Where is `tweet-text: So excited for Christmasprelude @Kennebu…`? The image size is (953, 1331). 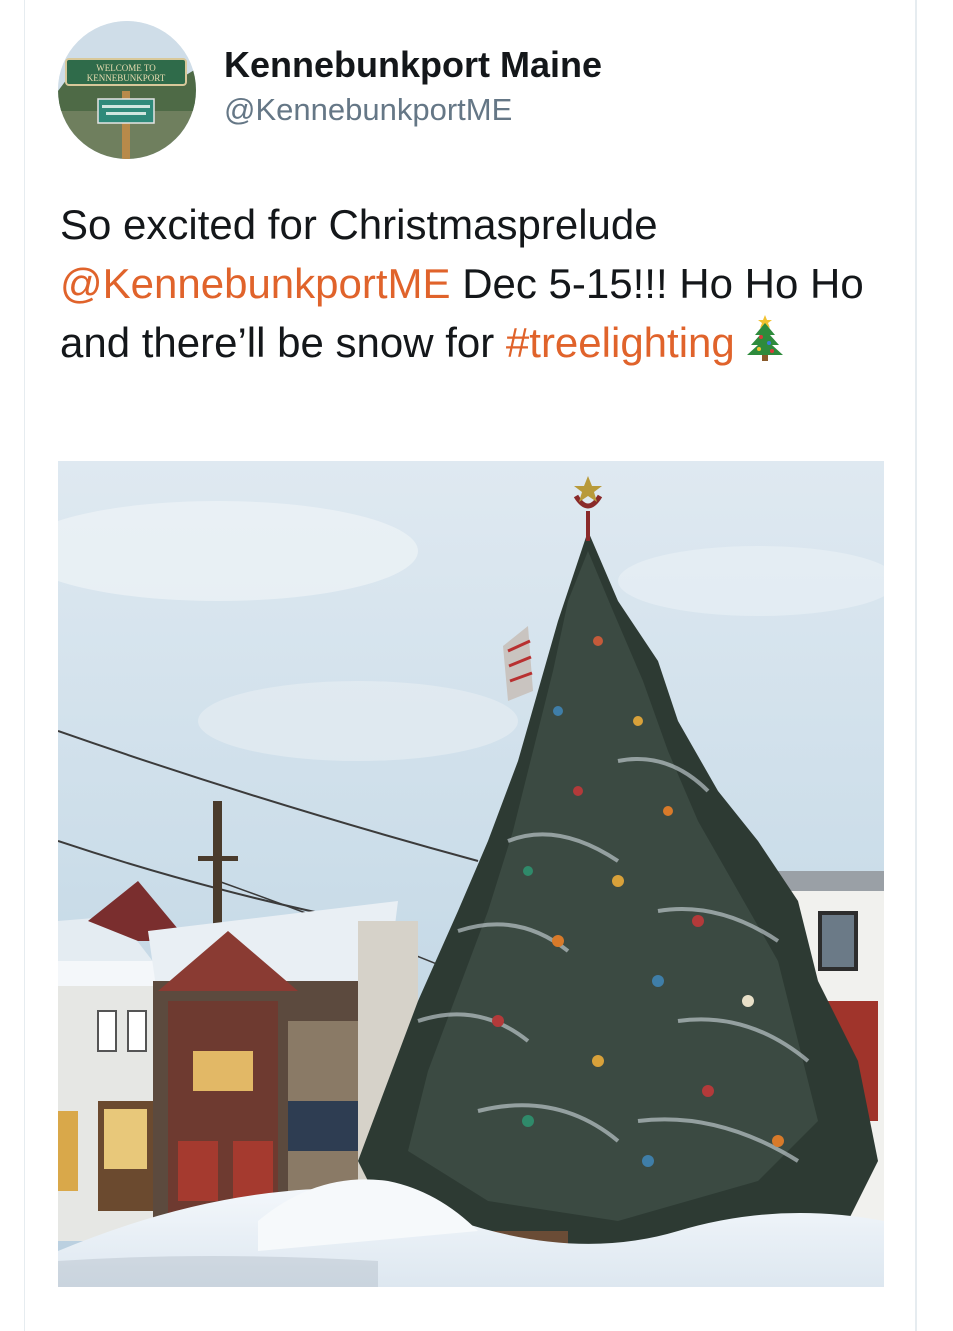 tweet-text: So excited for Christmasprelude @Kennebu… is located at coordinates (480, 285).